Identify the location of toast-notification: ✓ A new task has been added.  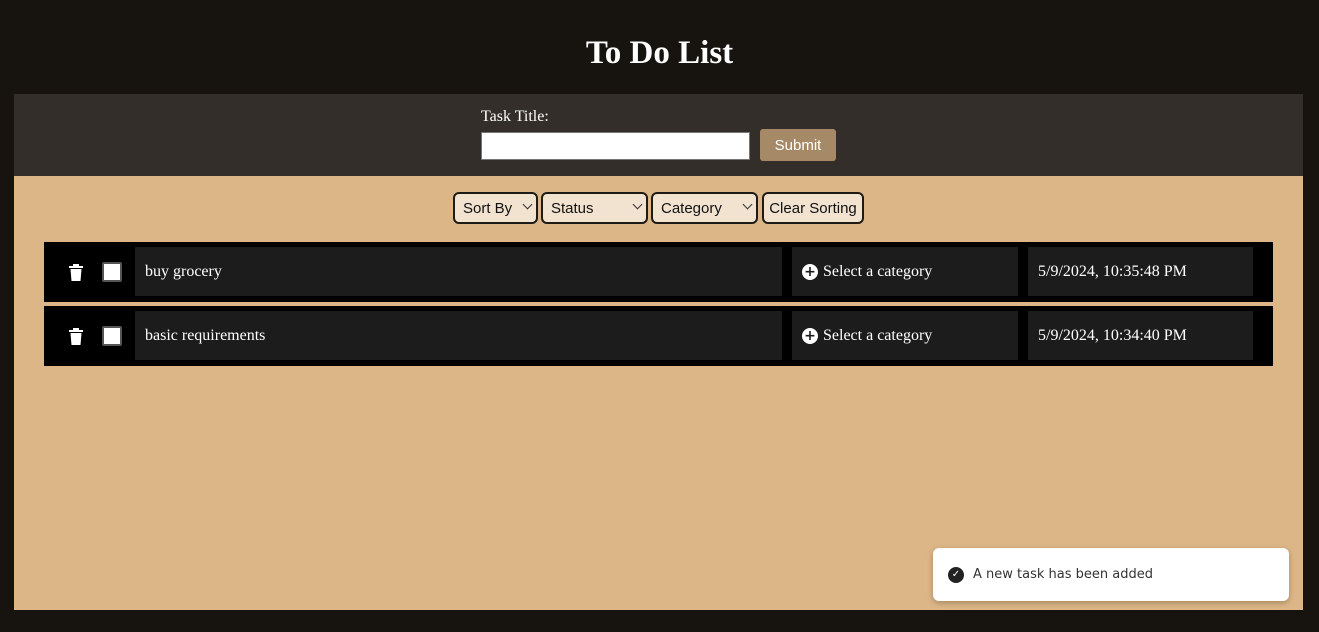
(1111, 574).